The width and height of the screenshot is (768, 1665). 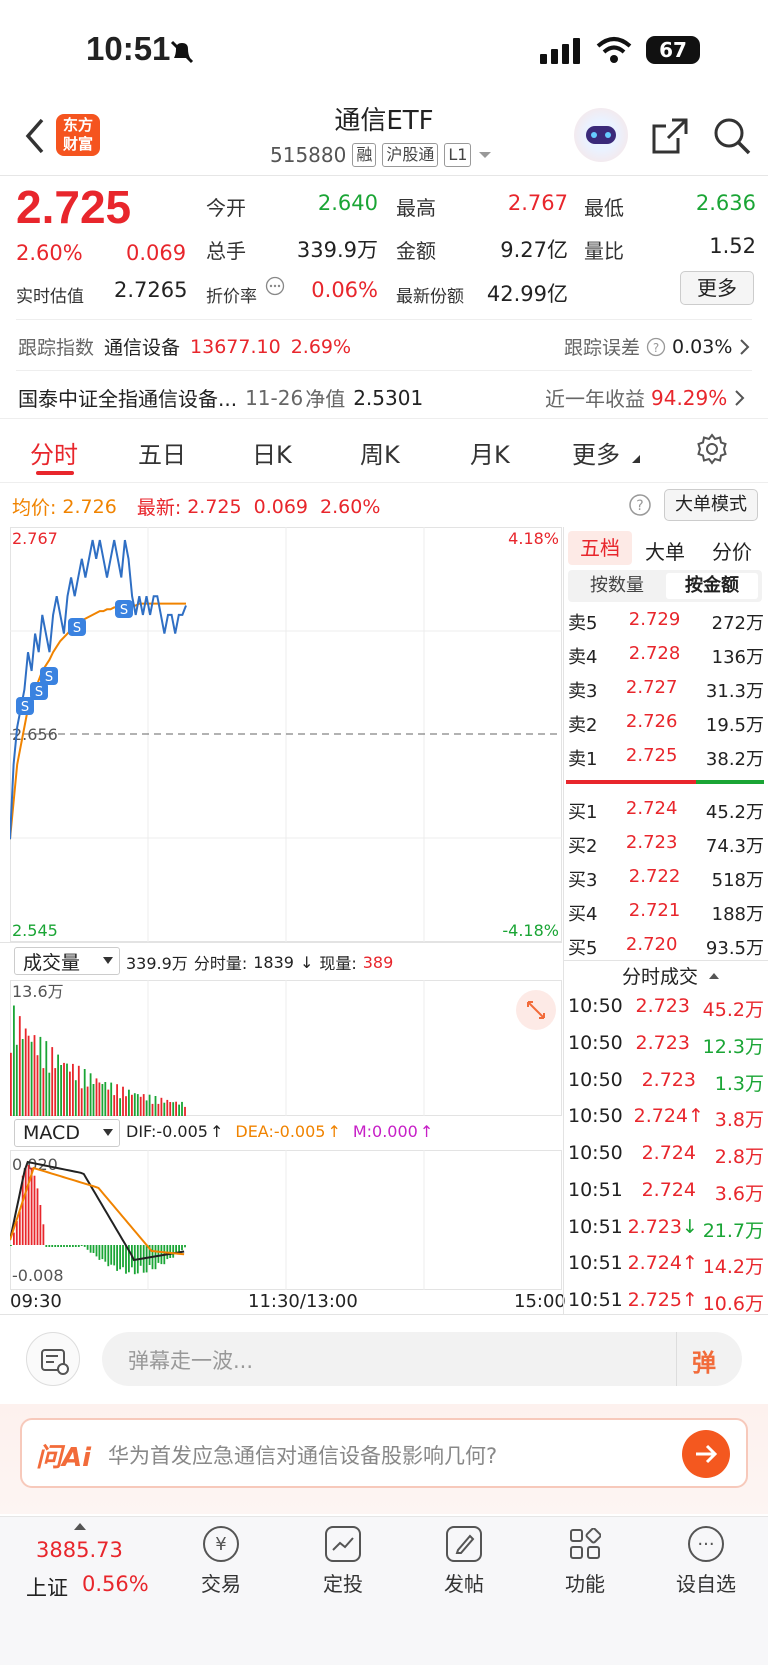 I want to click on trade-arrow: ↑, so click(x=689, y=1263).